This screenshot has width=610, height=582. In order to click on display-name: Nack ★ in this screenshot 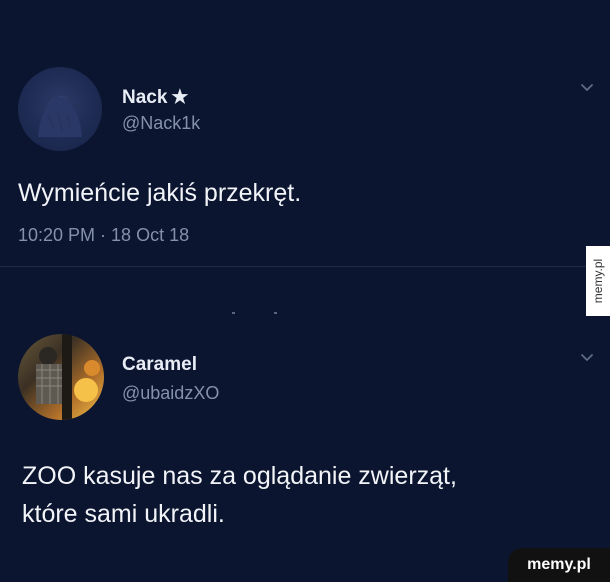, I will do `click(155, 97)`.